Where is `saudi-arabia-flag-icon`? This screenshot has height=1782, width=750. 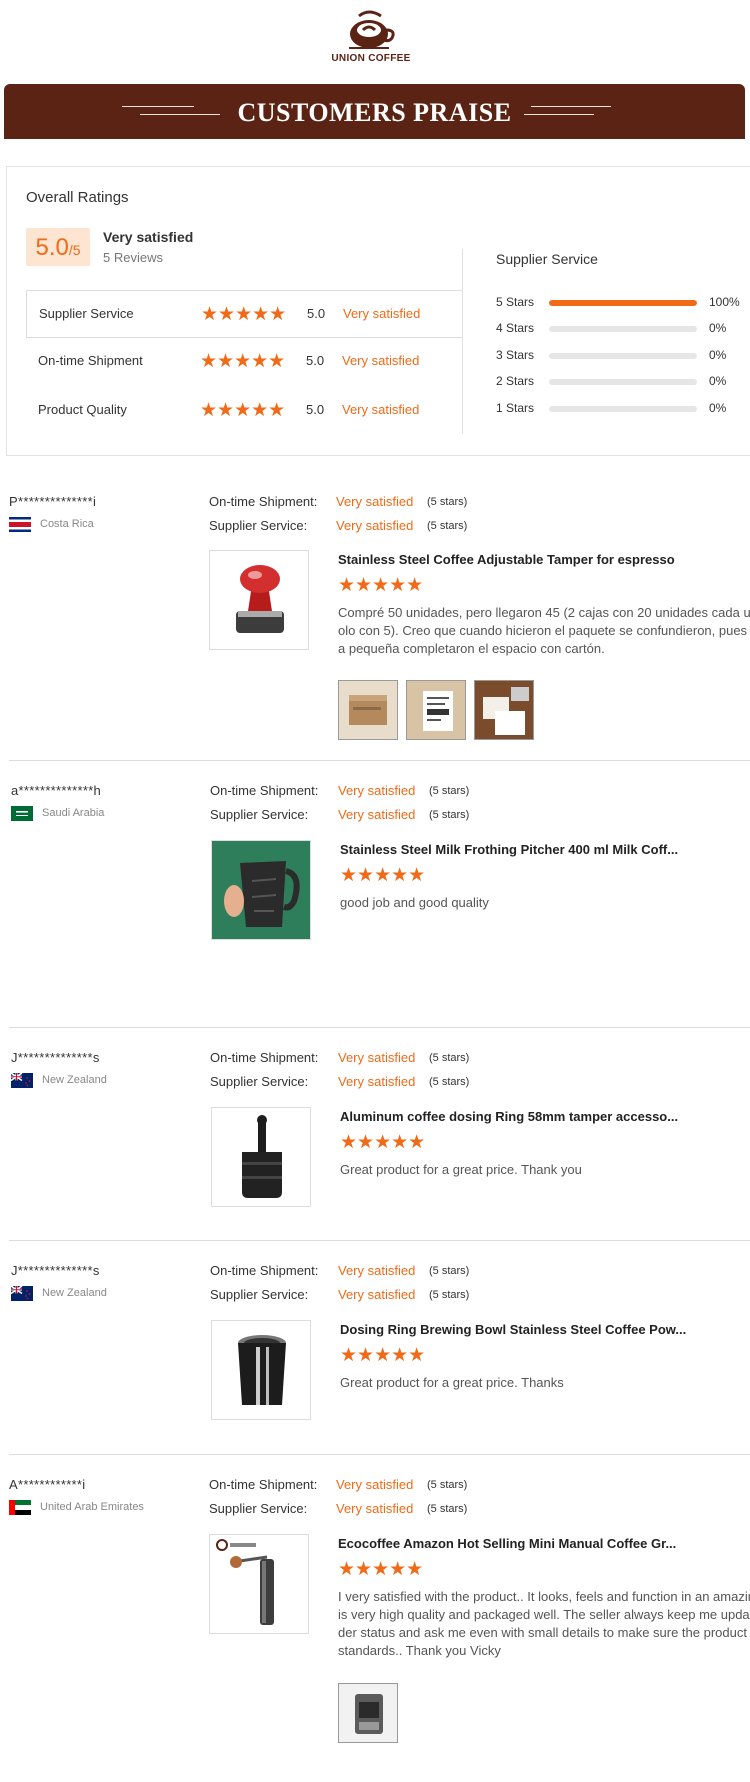
saudi-arabia-flag-icon is located at coordinates (22, 813).